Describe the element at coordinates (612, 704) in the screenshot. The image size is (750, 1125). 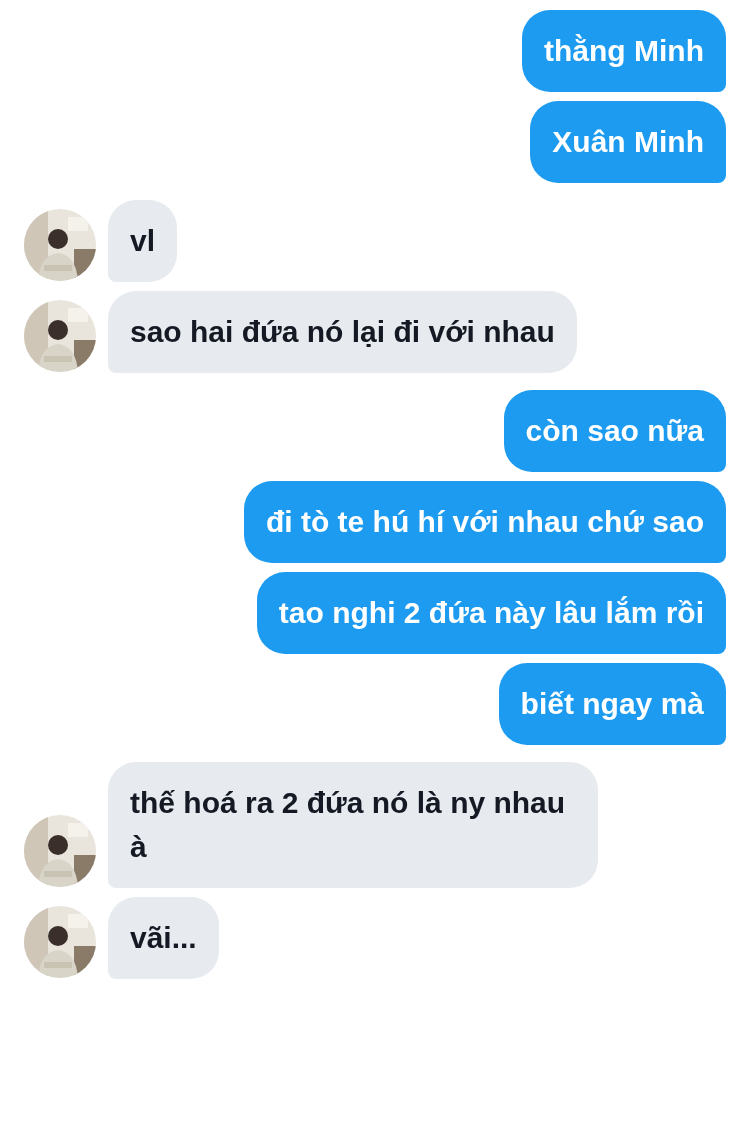
I see `message-bubble: biết ngay mà` at that location.